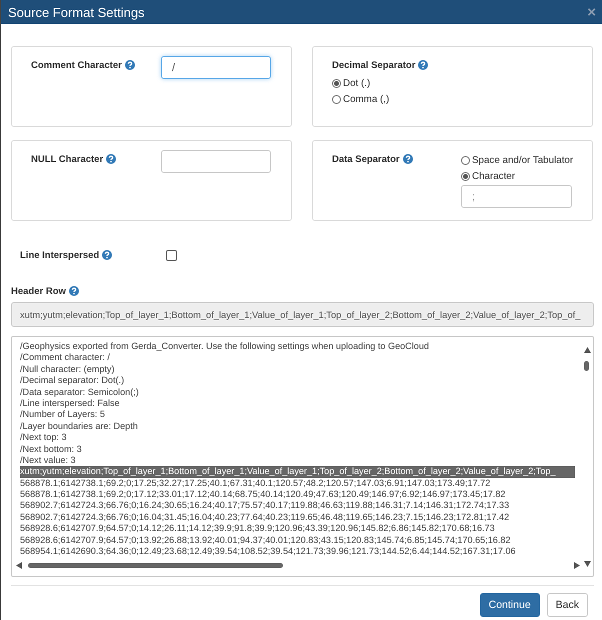 The width and height of the screenshot is (602, 620). I want to click on text-line: 568902.7;6142724.3;66.76;0;16.04;31.45;16.04;40.23;77.64;40.23;119.65;46.48;119.65;146.23;7.15;146.23;172.81;17.42, so click(265, 518).